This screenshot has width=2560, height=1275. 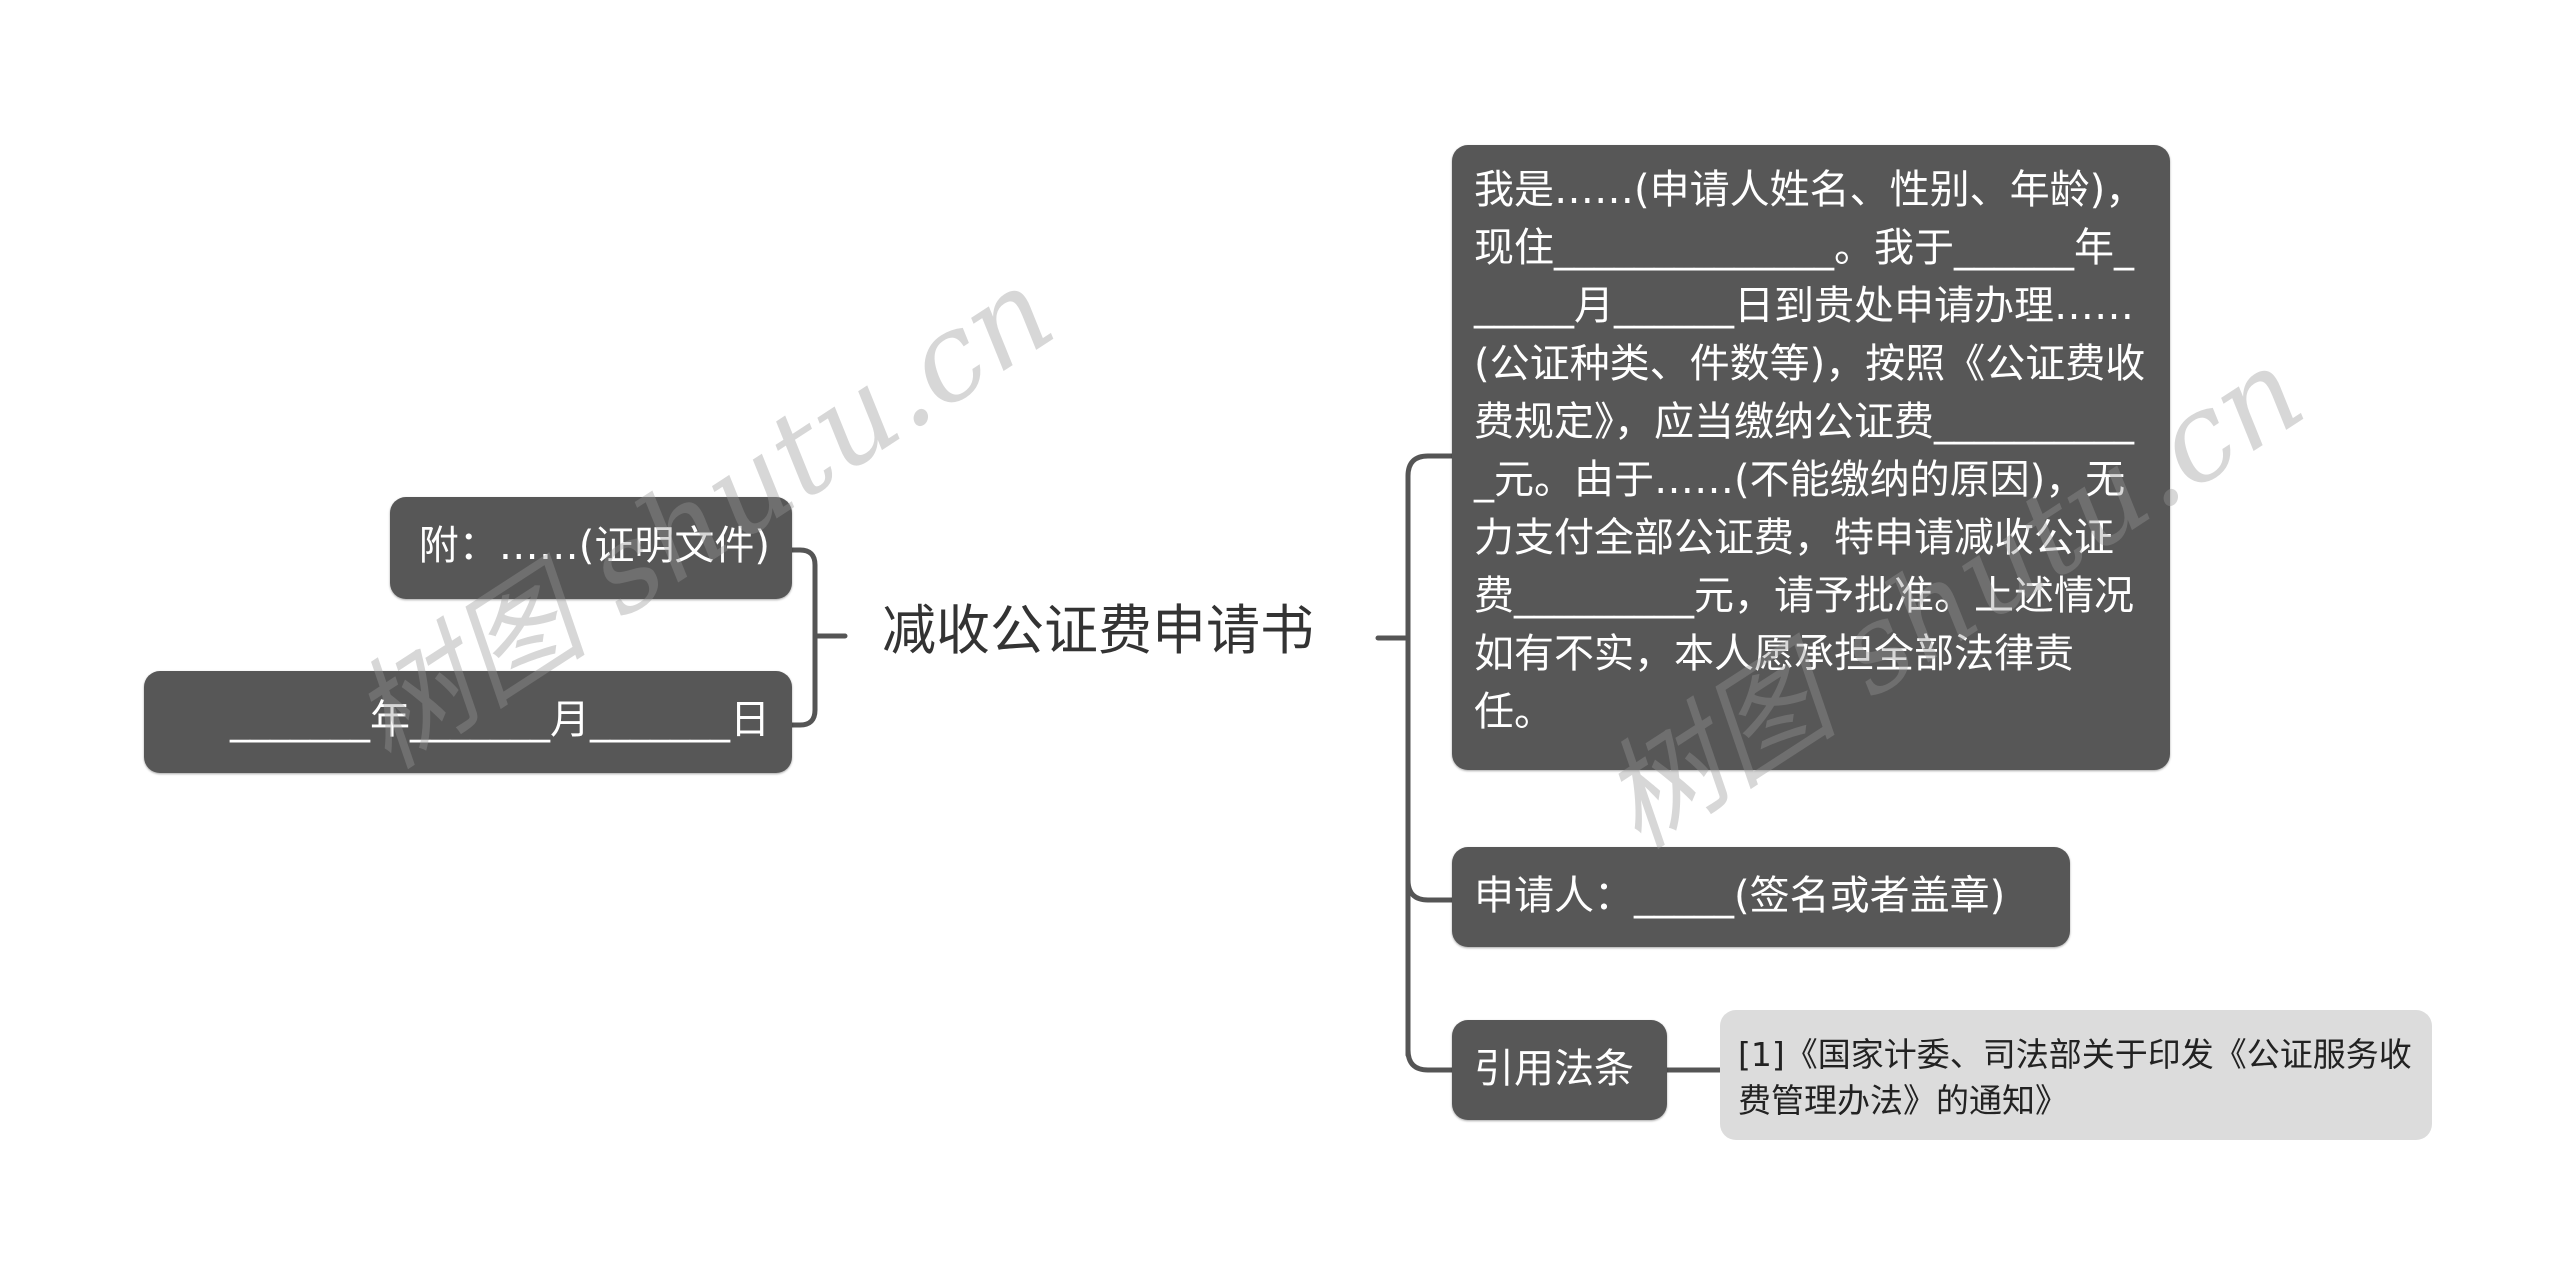 What do you see at coordinates (1559, 1070) in the screenshot?
I see `topic-cited-law: 引用法条` at bounding box center [1559, 1070].